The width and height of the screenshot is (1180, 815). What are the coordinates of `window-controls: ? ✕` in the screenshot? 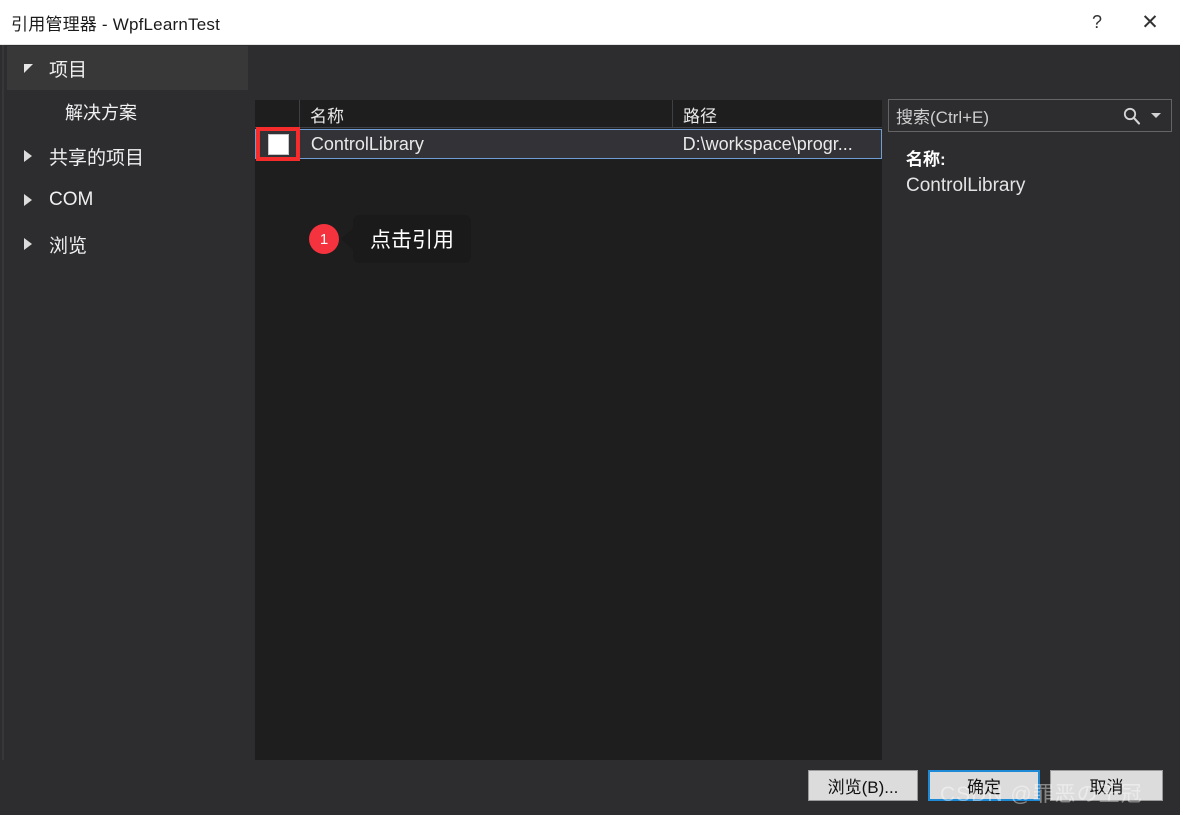 It's located at (1127, 22).